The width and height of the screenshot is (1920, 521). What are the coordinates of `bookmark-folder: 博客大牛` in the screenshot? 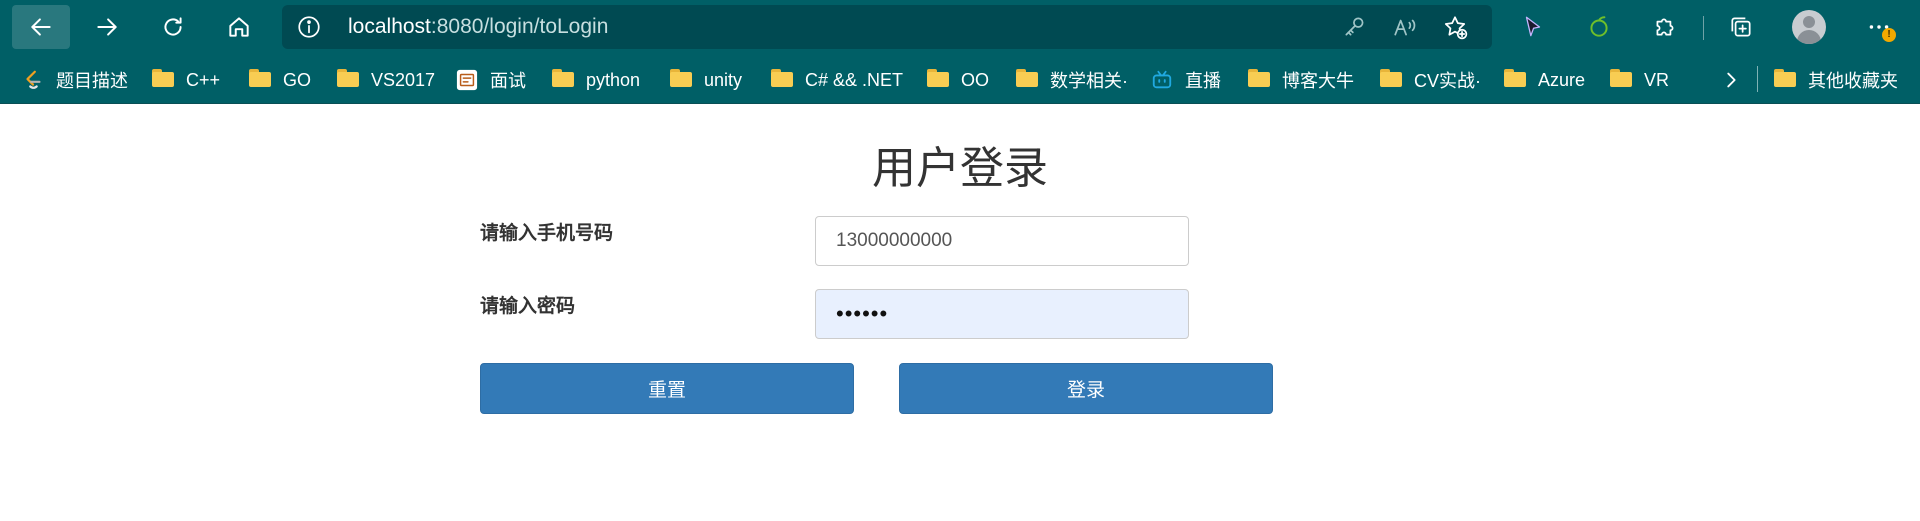 It's located at (1301, 80).